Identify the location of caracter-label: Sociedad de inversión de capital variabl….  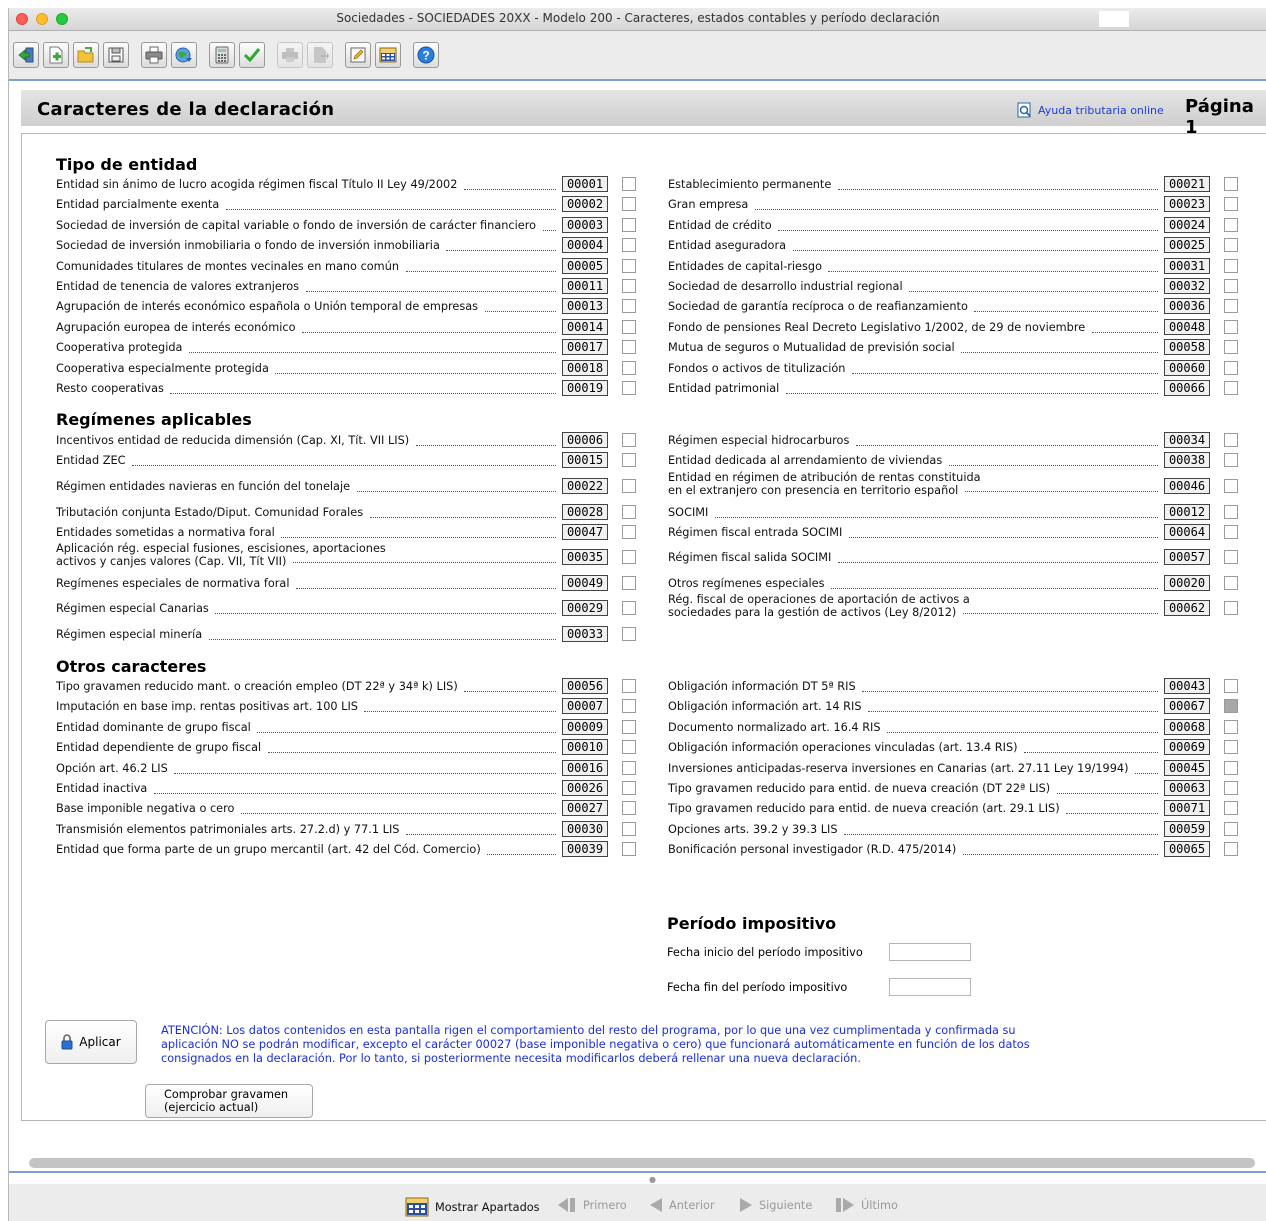
(296, 225).